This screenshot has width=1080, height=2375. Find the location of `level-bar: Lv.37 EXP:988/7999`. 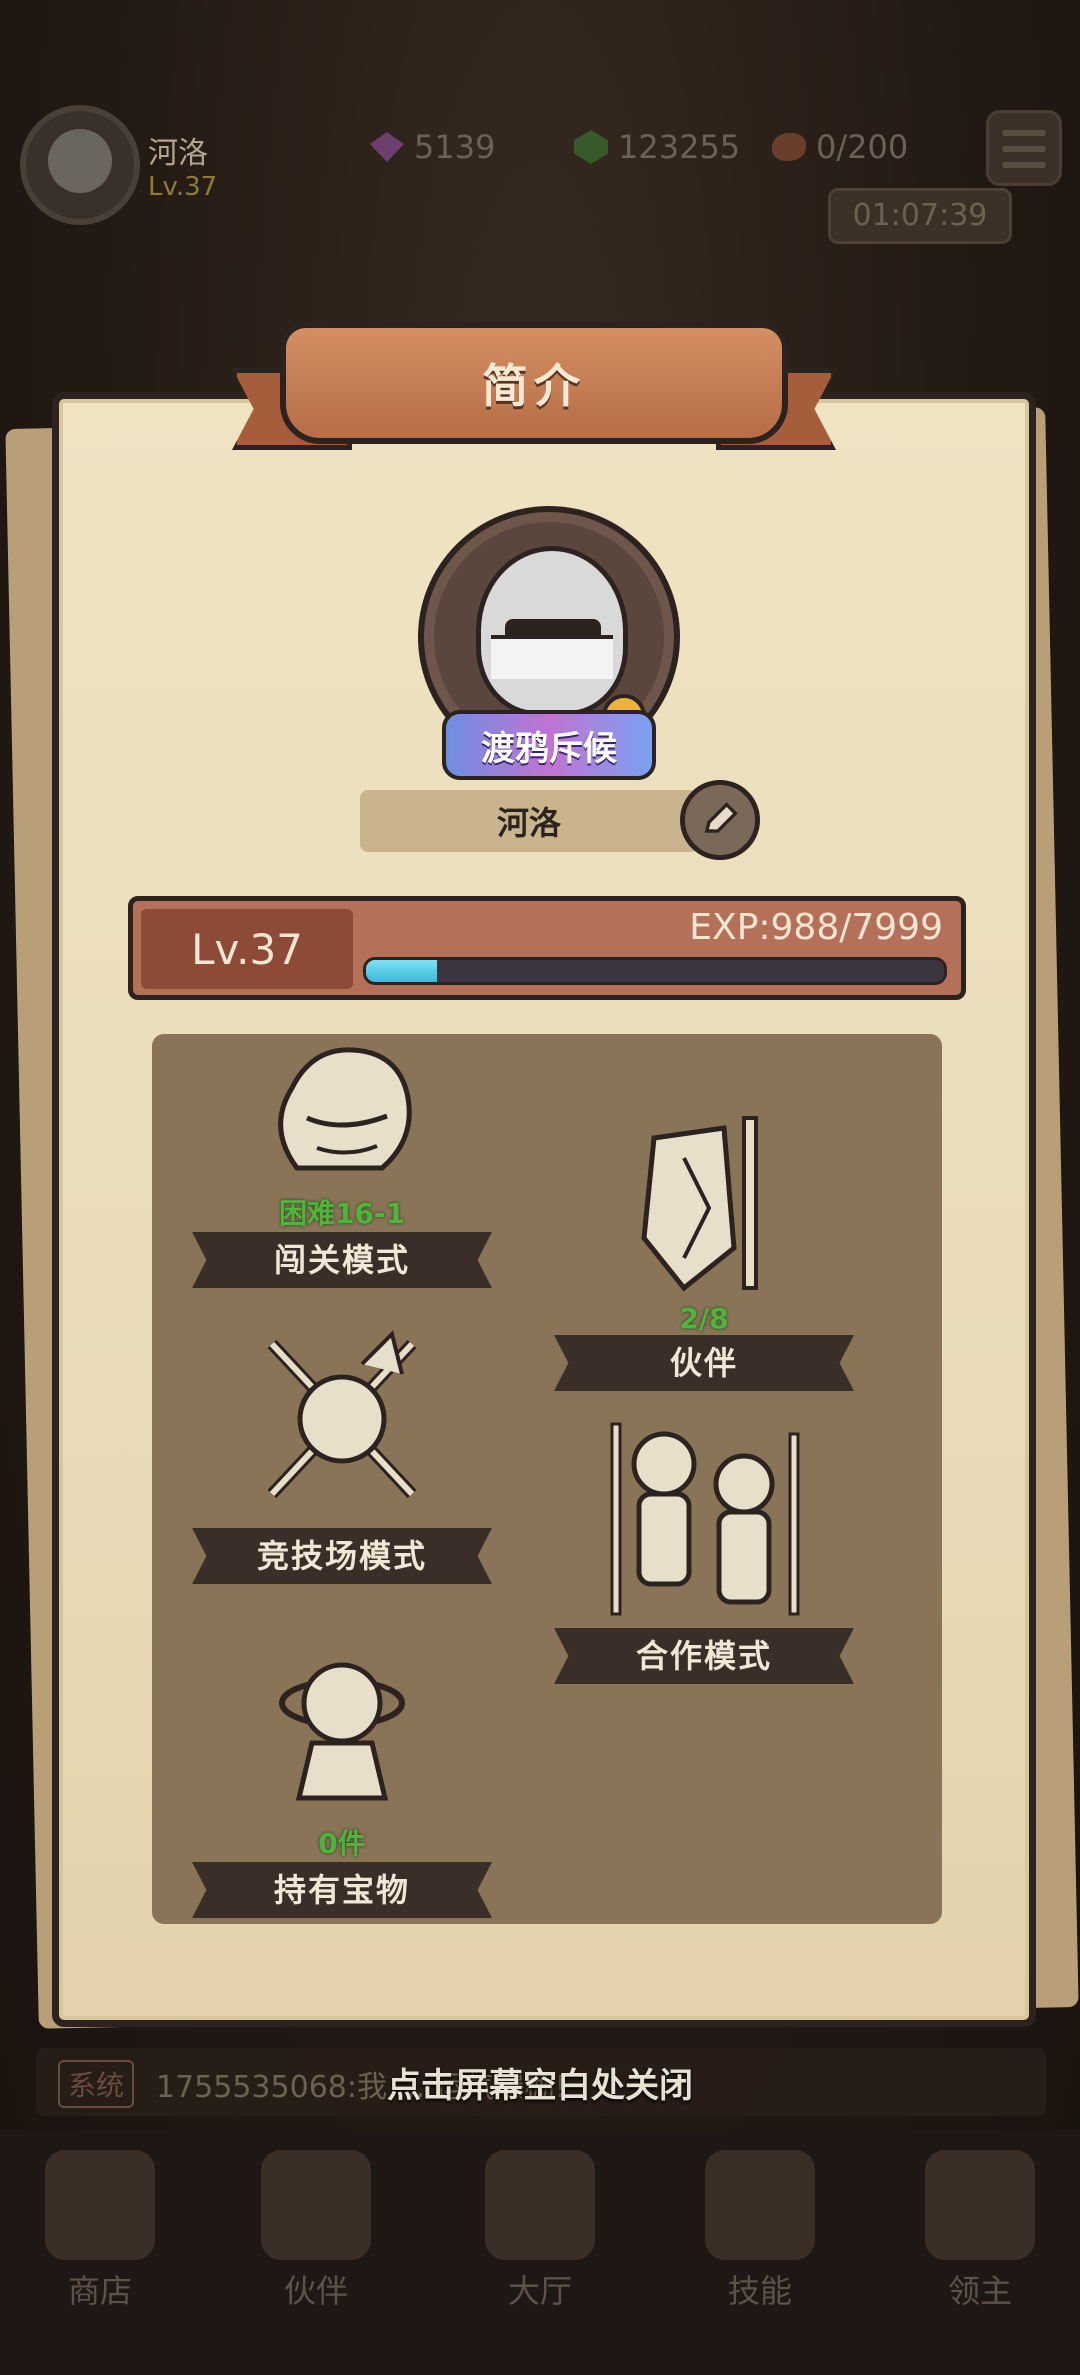

level-bar: Lv.37 EXP:988/7999 is located at coordinates (547, 948).